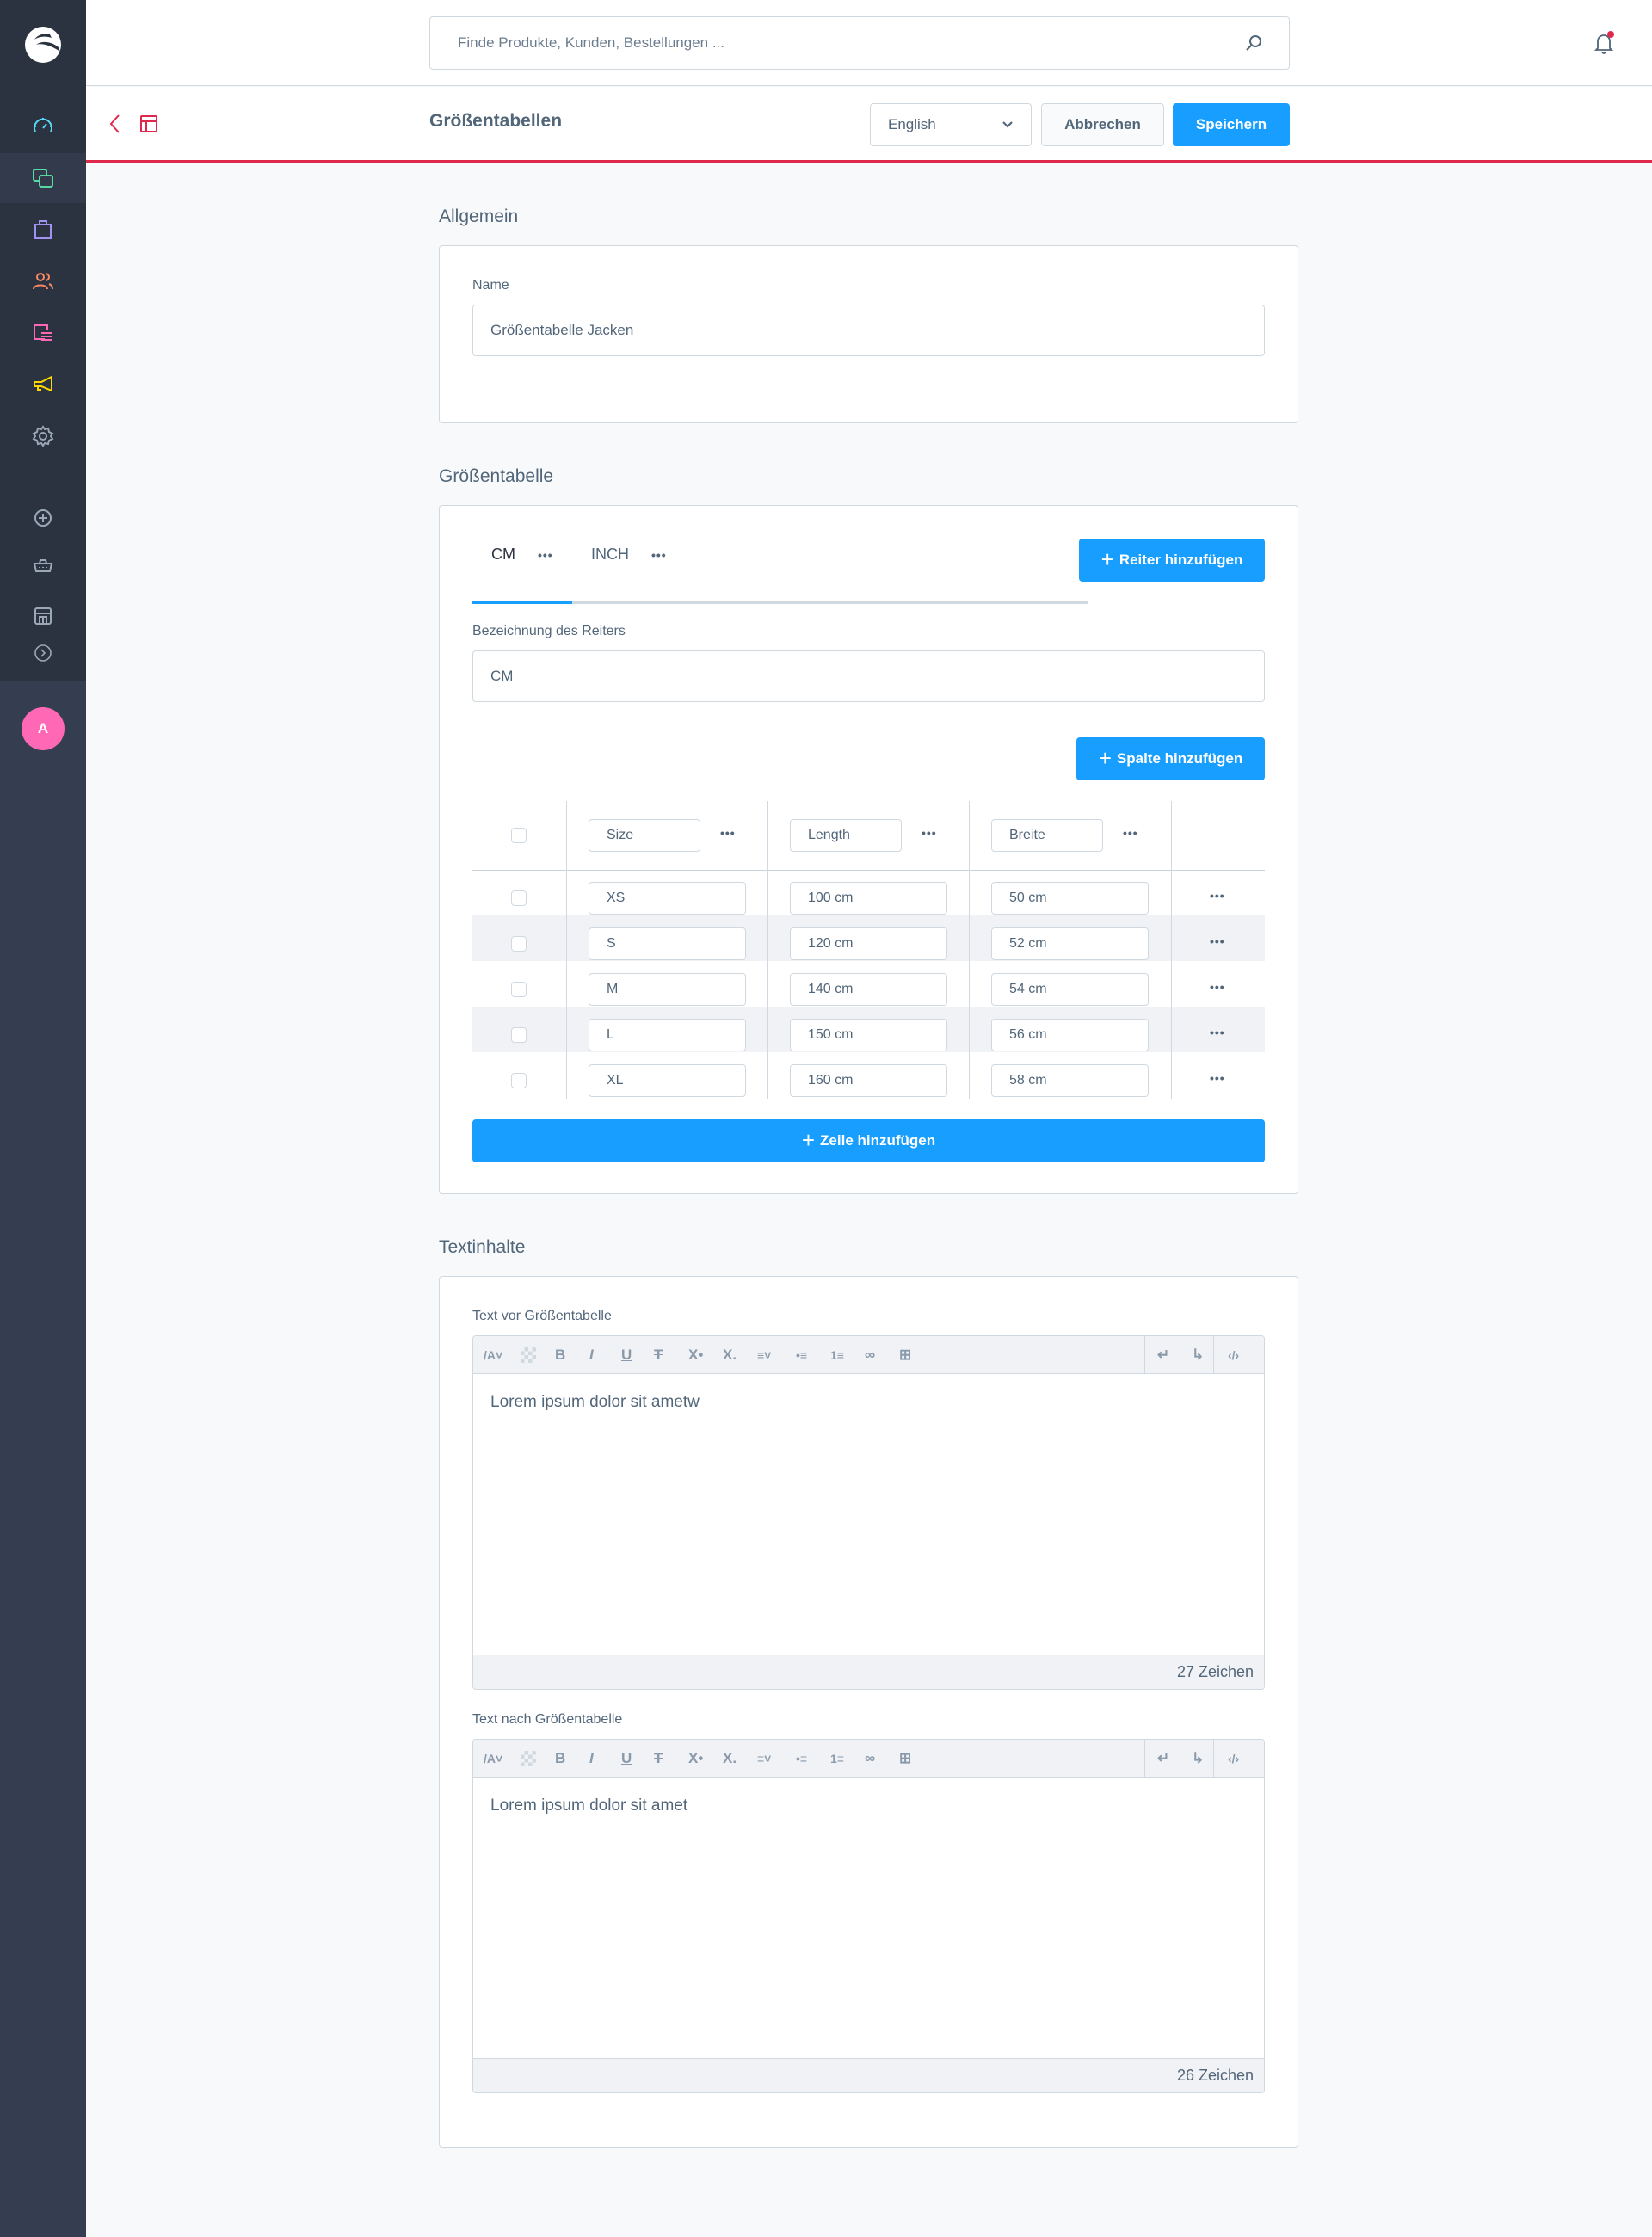 This screenshot has height=2237, width=1652. I want to click on nav-extensions, so click(43, 518).